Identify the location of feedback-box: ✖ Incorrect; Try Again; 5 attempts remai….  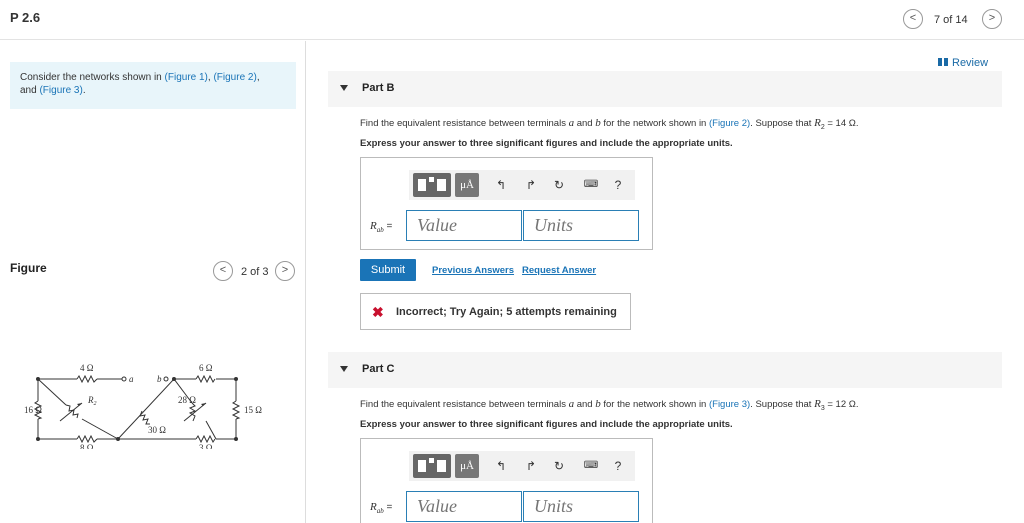
(495, 311).